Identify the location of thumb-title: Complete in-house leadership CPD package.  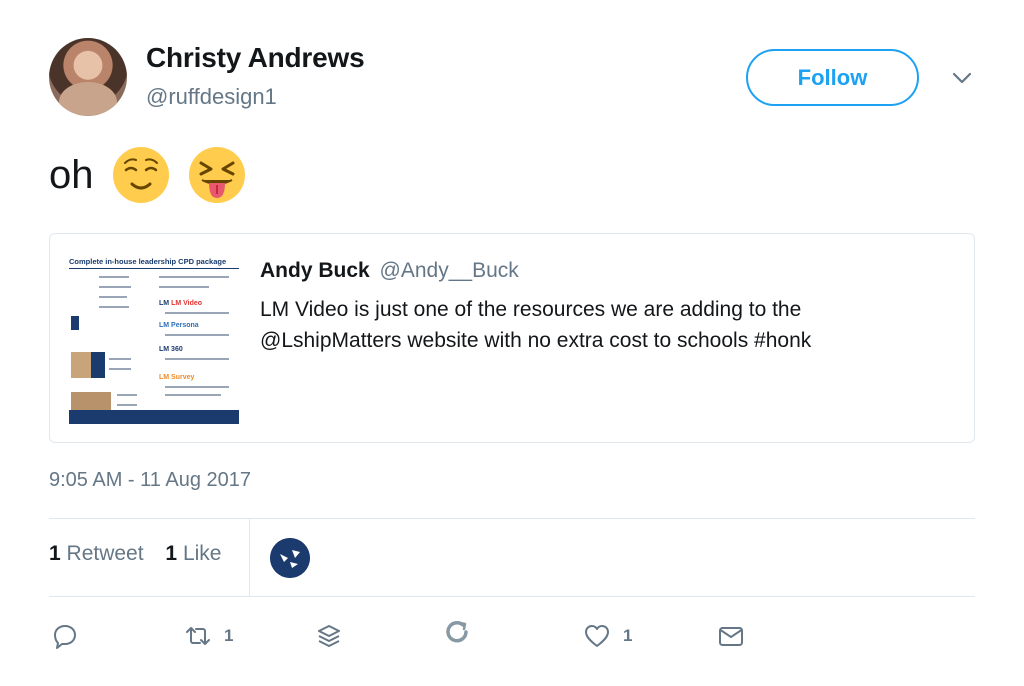
(154, 263).